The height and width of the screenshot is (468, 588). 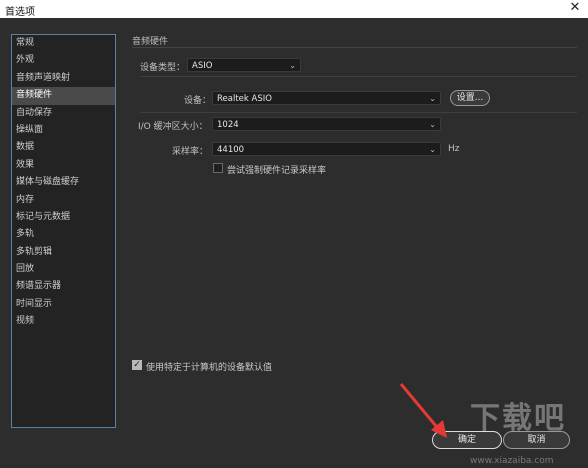 I want to click on sidebar-item-video: 视频, so click(x=63, y=321).